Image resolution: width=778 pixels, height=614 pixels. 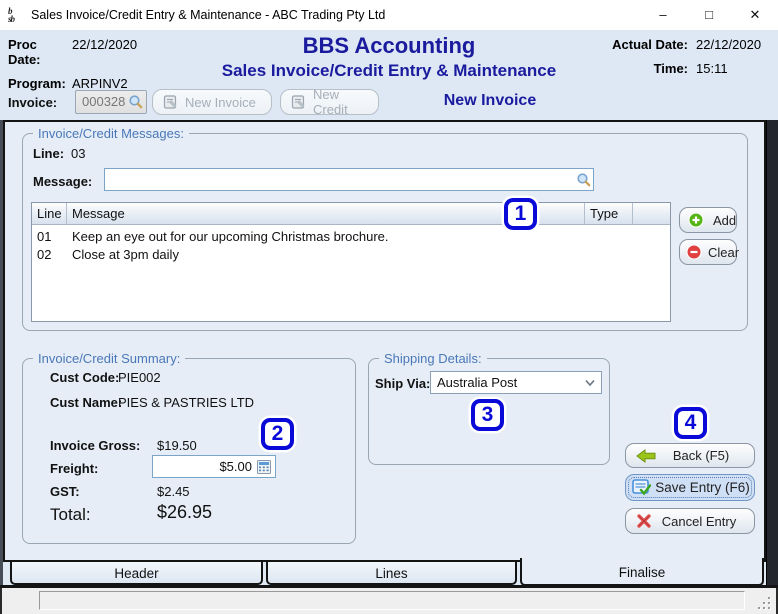 I want to click on new-invoice-button: New Invoice, so click(x=212, y=102).